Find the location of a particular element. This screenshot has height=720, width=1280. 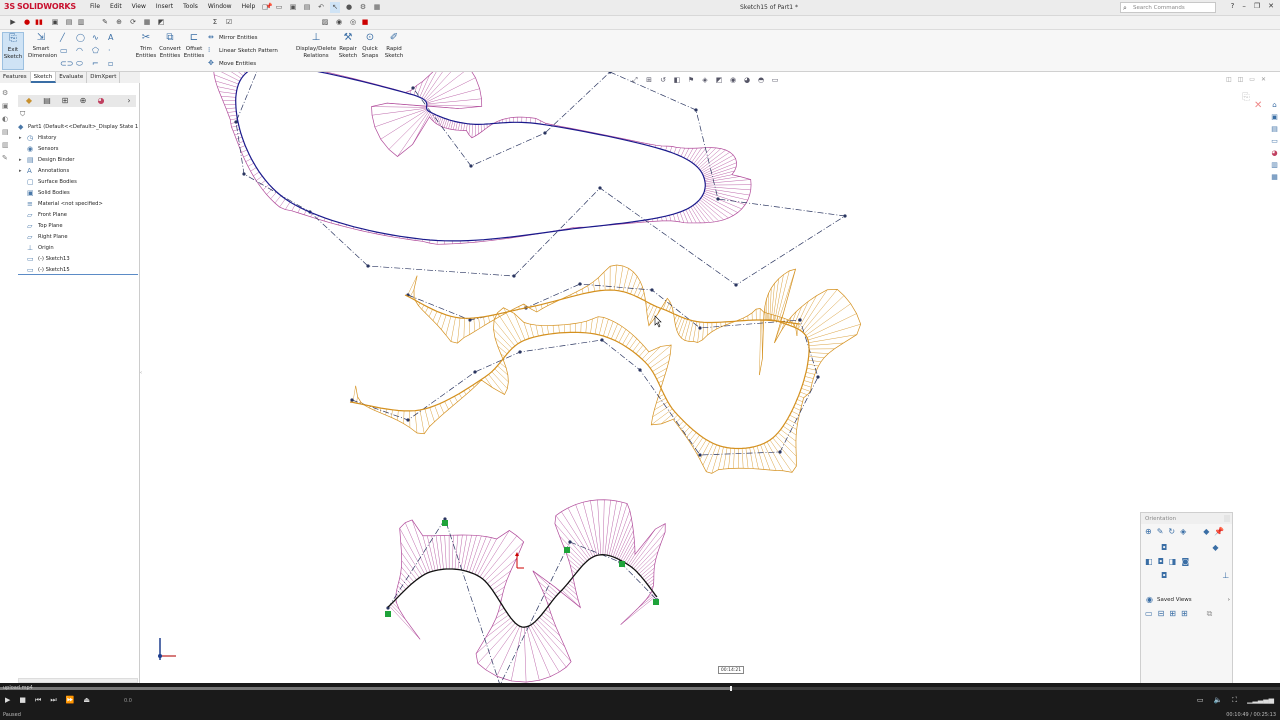

tree-node: ⊥ Origin is located at coordinates (78, 248).